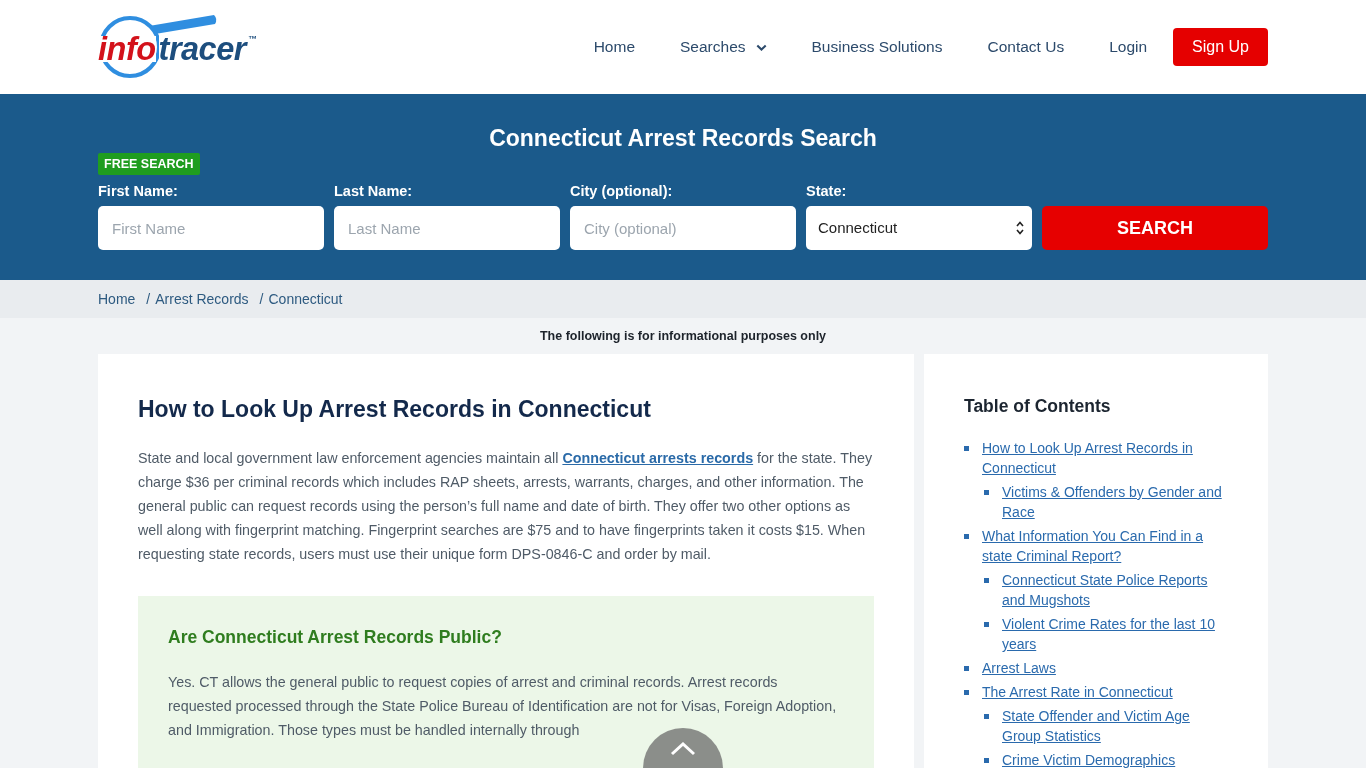  Describe the element at coordinates (723, 47) in the screenshot. I see `nav-dropdown: Searches` at that location.